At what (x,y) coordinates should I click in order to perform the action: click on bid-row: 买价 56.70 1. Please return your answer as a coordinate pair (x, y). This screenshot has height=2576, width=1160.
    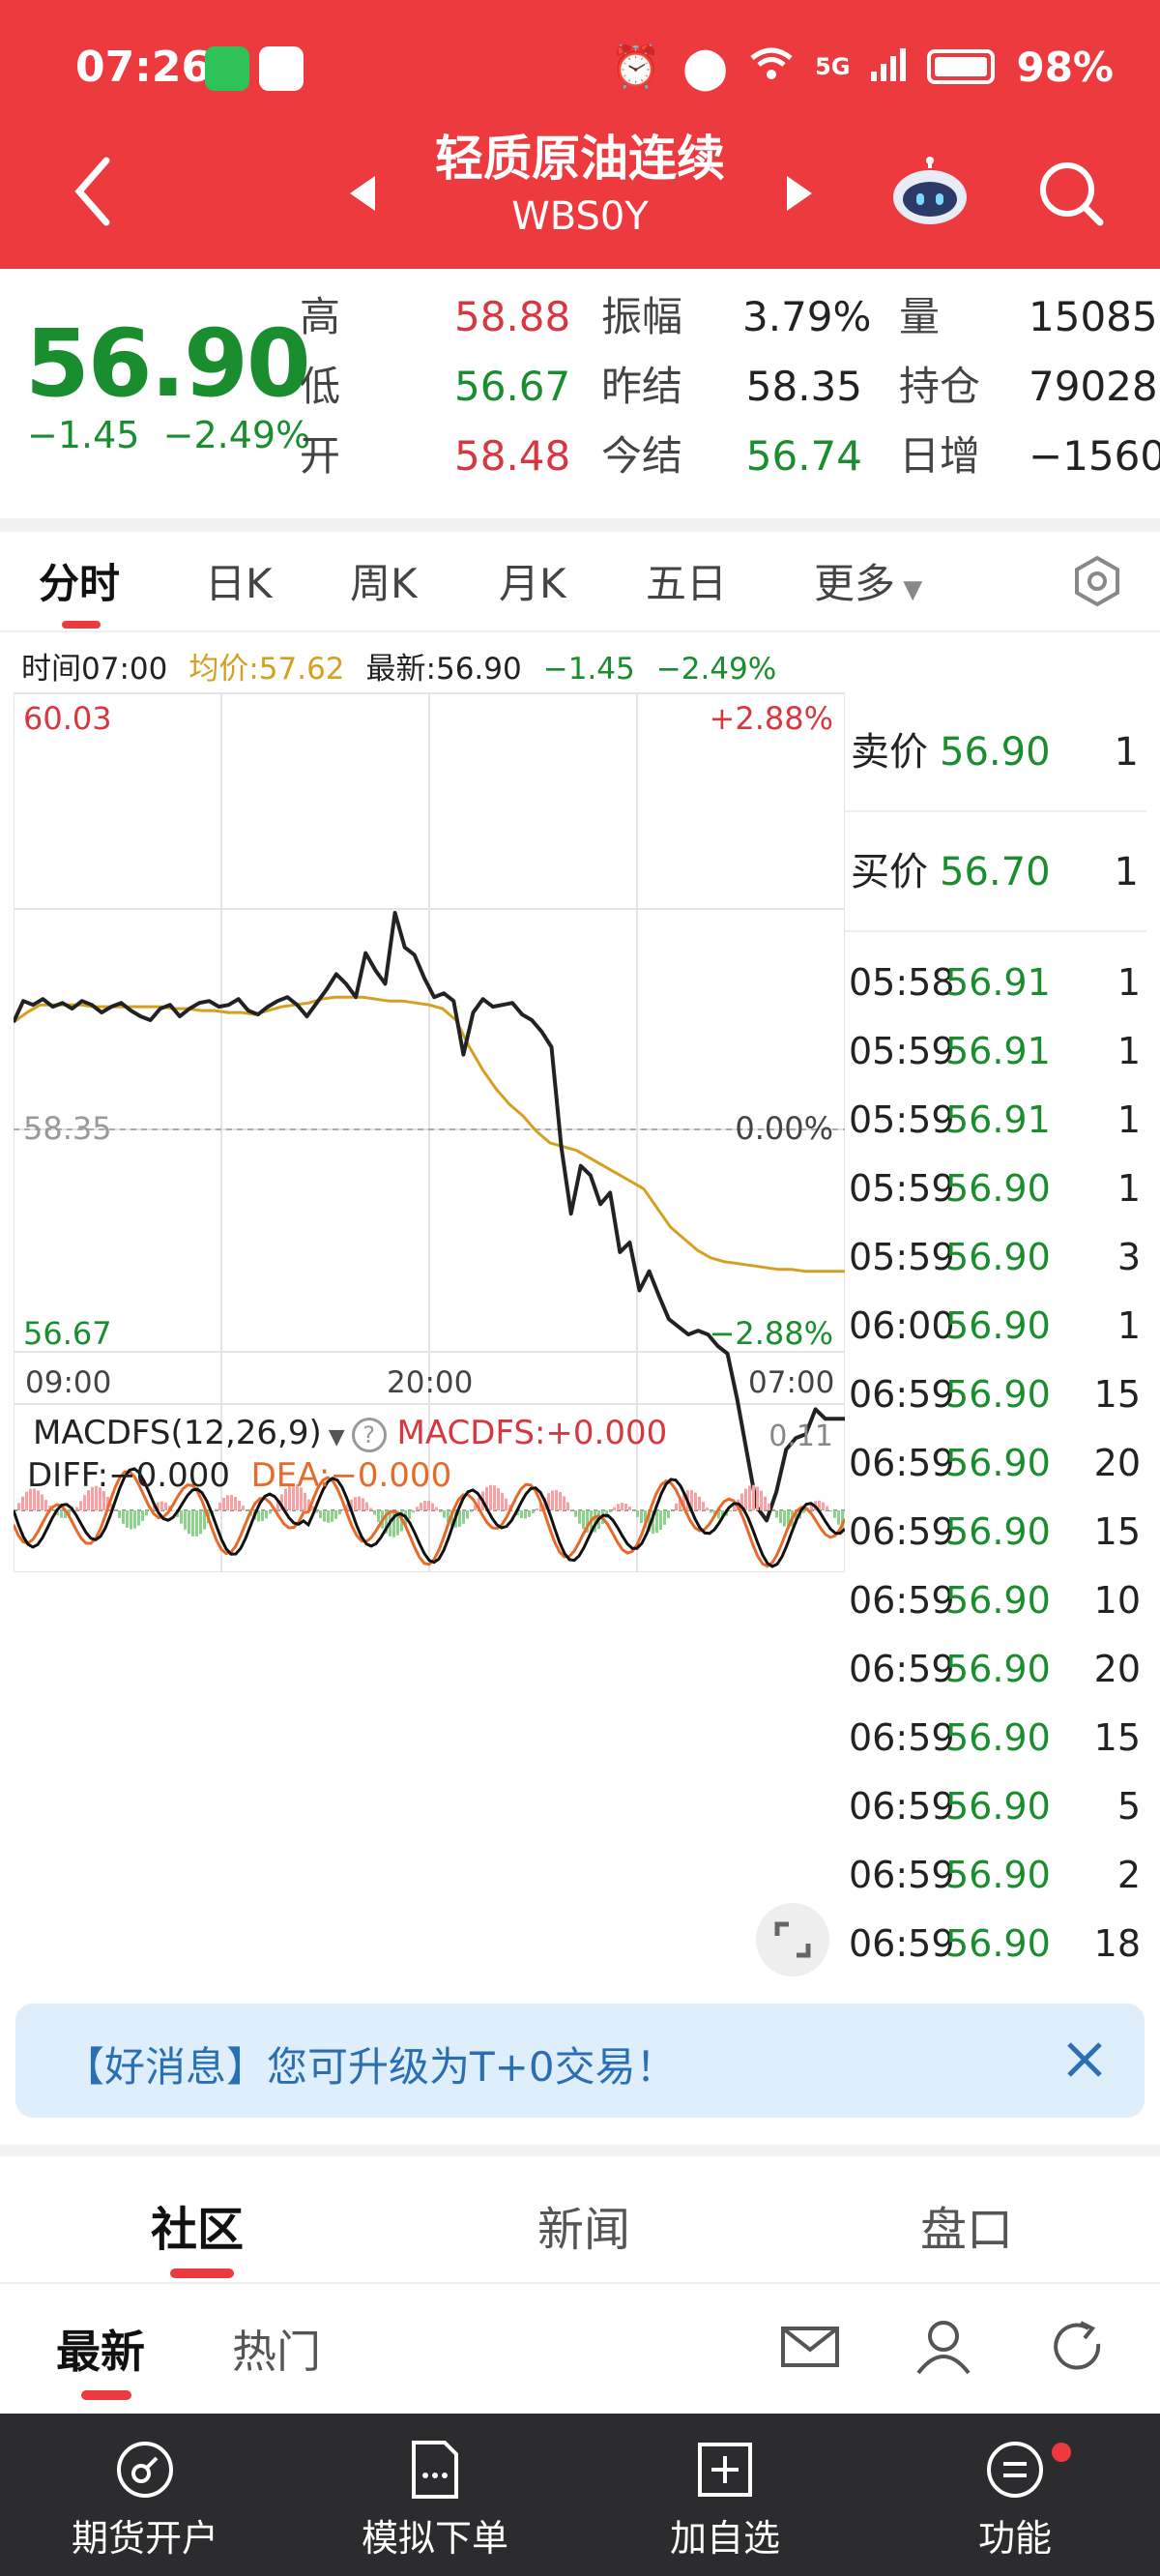
    Looking at the image, I should click on (995, 872).